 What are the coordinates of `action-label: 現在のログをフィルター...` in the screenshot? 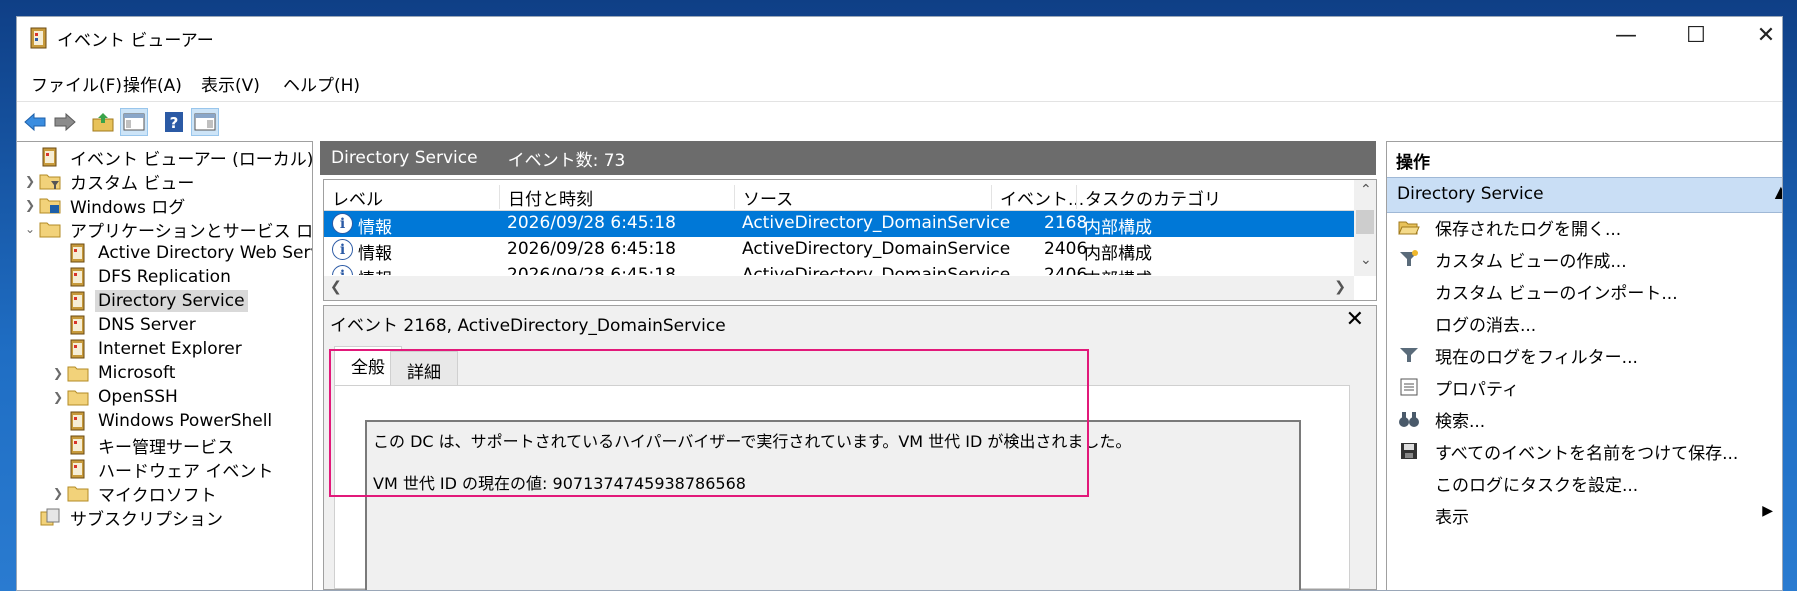 It's located at (1536, 358).